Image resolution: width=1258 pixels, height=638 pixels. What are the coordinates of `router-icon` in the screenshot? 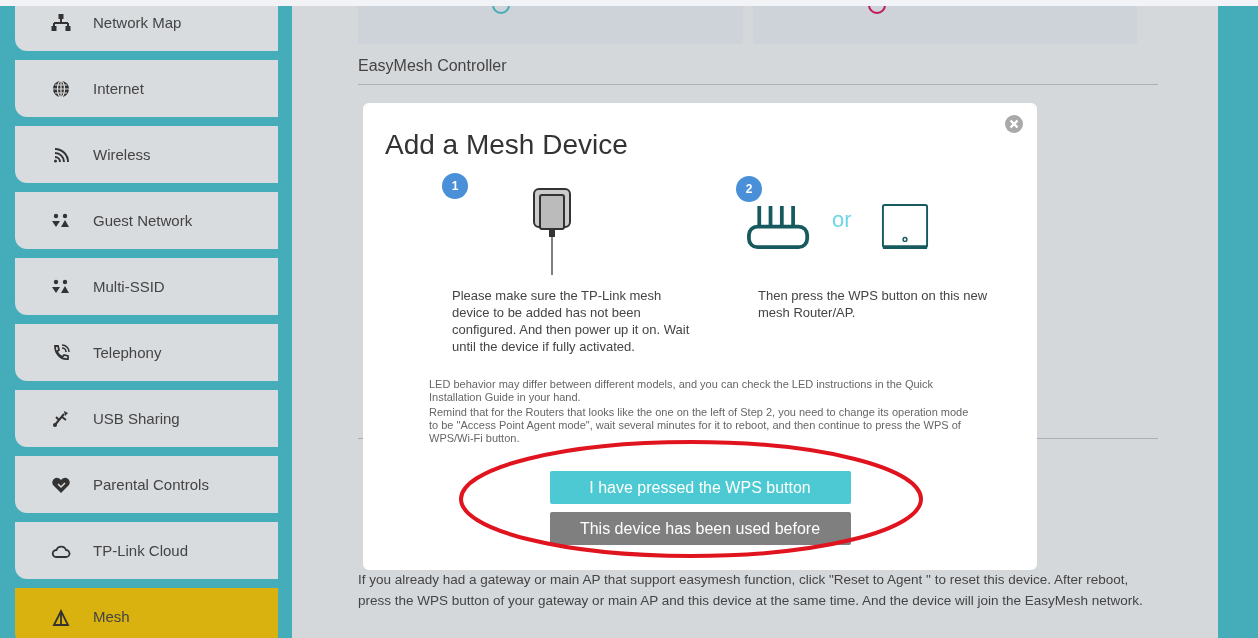 It's located at (779, 227).